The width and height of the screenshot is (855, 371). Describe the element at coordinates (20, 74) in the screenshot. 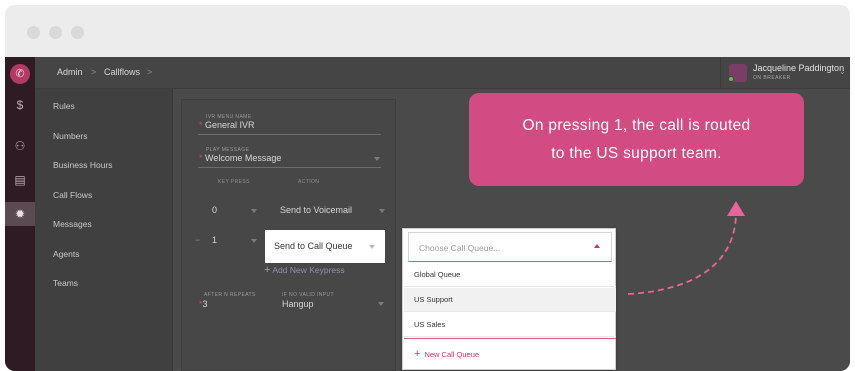

I see `phone-icon: ✆` at that location.